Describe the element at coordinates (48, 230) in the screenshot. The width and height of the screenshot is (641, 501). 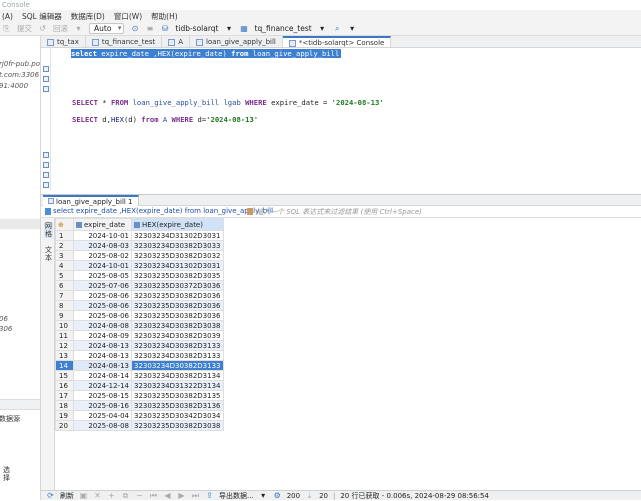
I see `grid-view-toggle: 网格` at that location.